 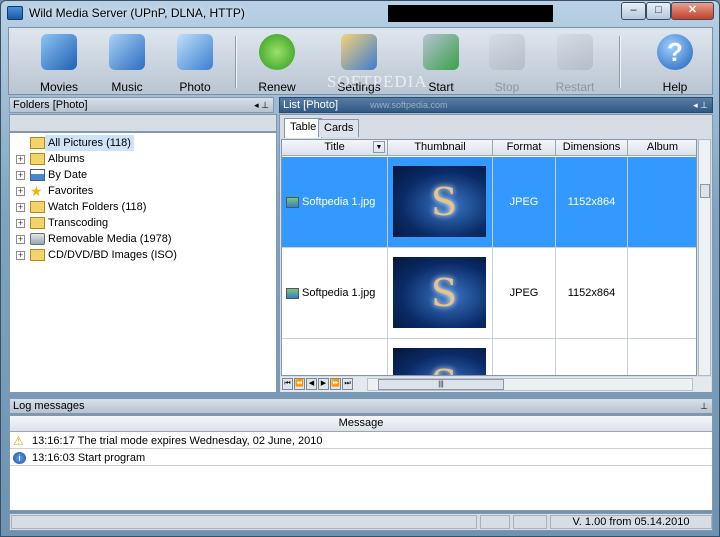 What do you see at coordinates (339, 128) in the screenshot?
I see `tab-cards: Cards` at bounding box center [339, 128].